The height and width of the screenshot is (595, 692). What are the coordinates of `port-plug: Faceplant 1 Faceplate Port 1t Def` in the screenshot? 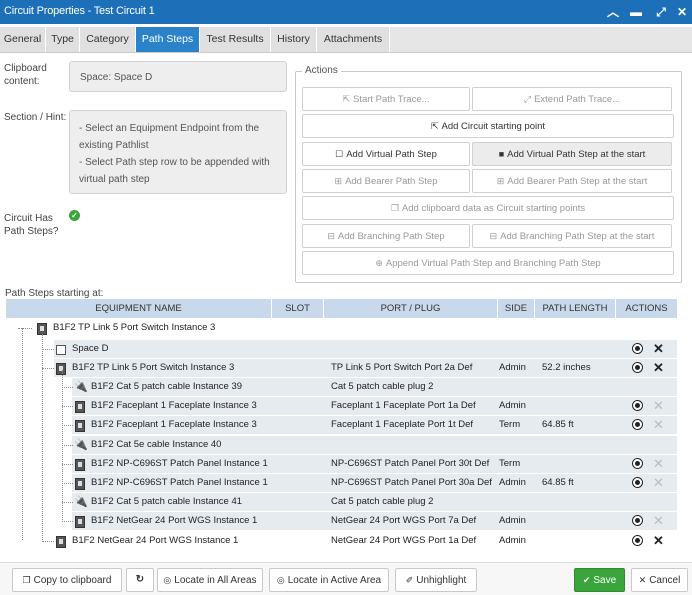 It's located at (402, 424).